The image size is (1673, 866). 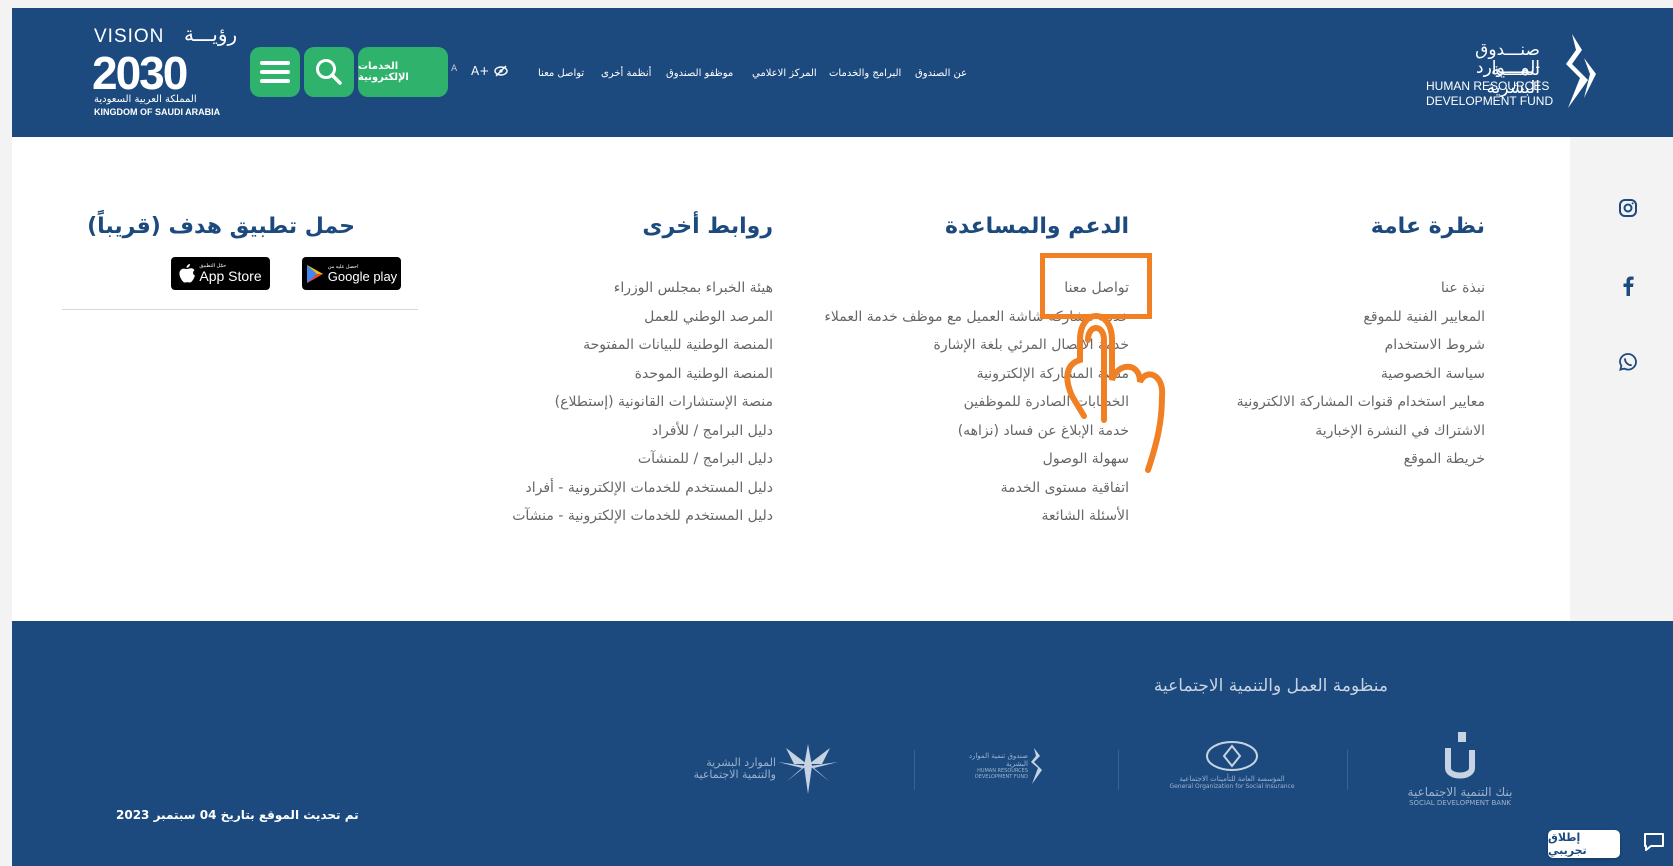 What do you see at coordinates (403, 72) in the screenshot?
I see `eservices-button: الخدمات الإلكترونية` at bounding box center [403, 72].